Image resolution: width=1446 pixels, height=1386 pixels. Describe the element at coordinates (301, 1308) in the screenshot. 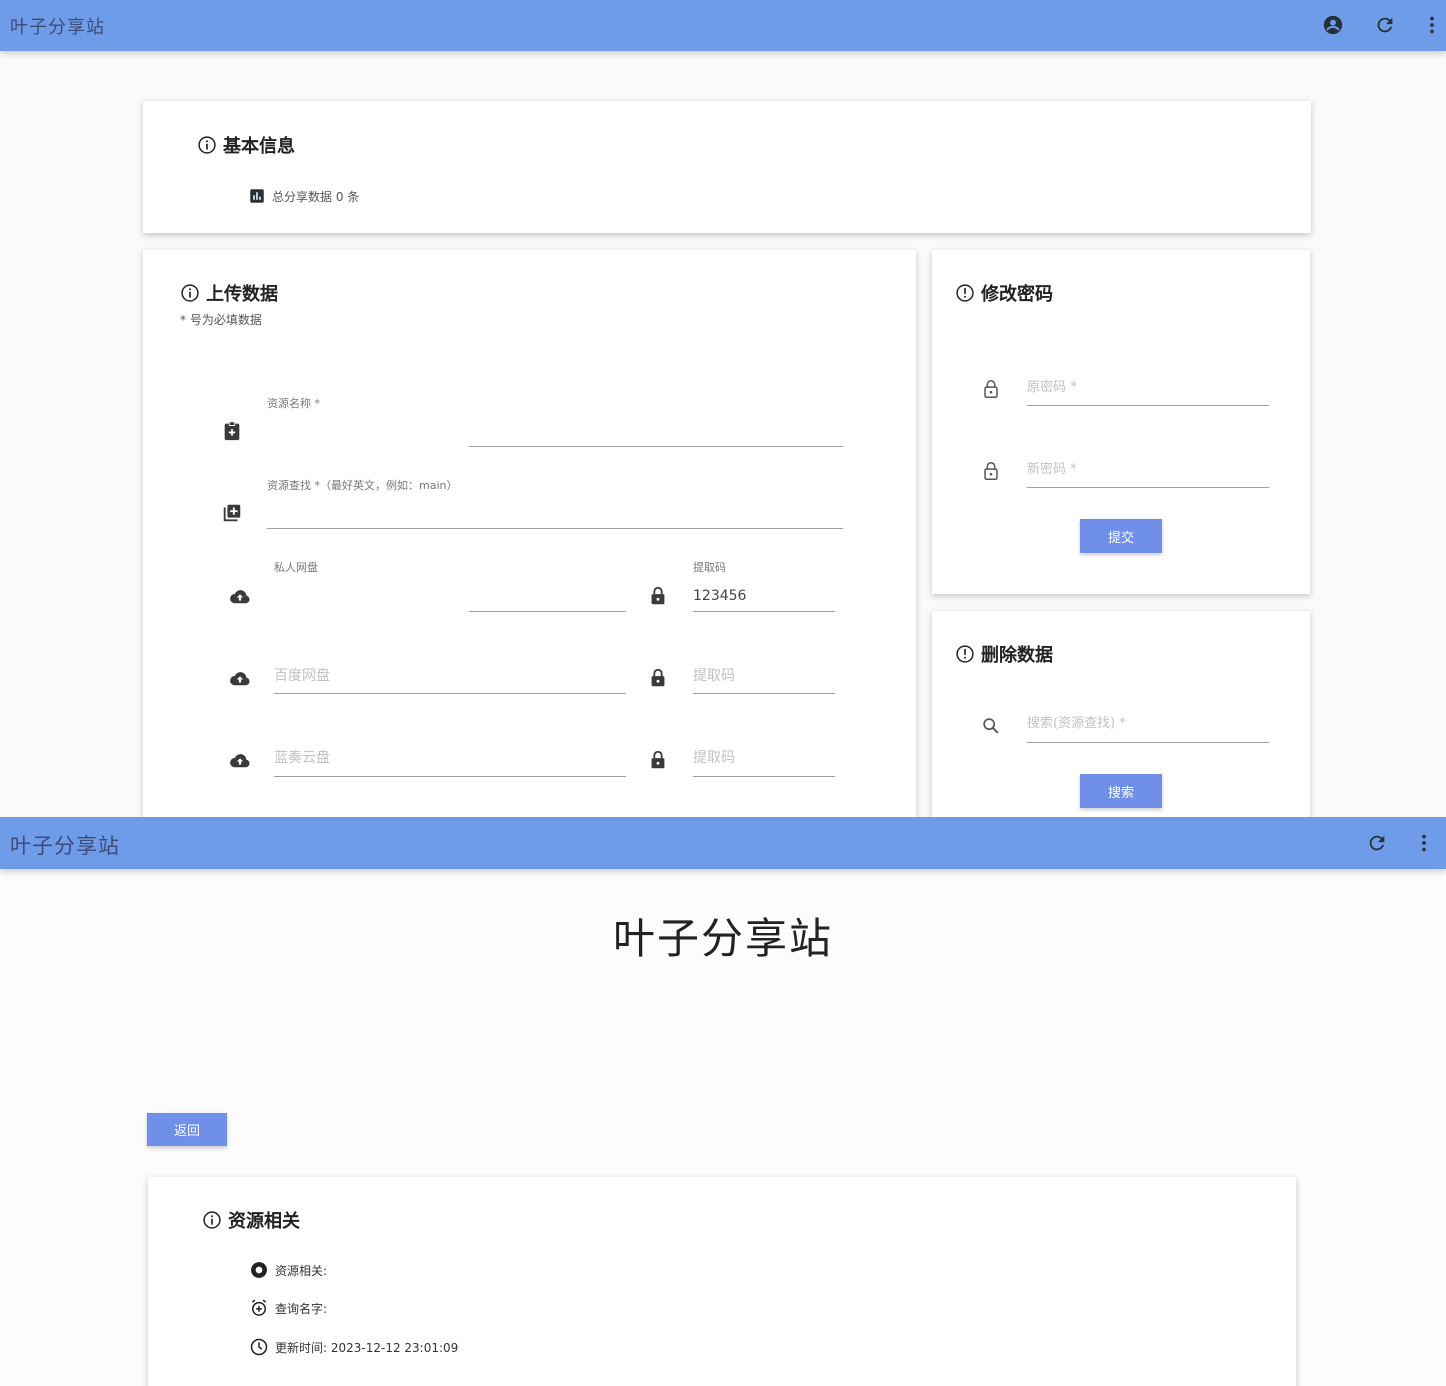

I see `query-name-label: 查询名字:` at that location.